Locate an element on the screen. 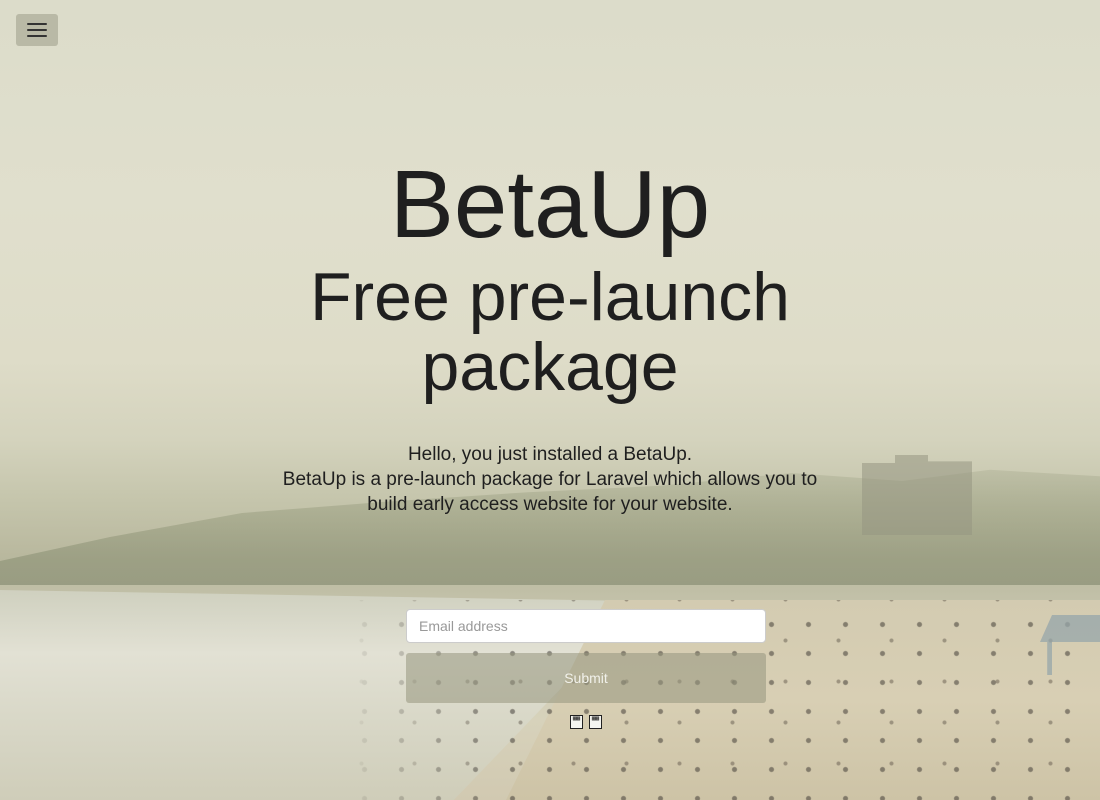  menu-toggle-button is located at coordinates (37, 30).